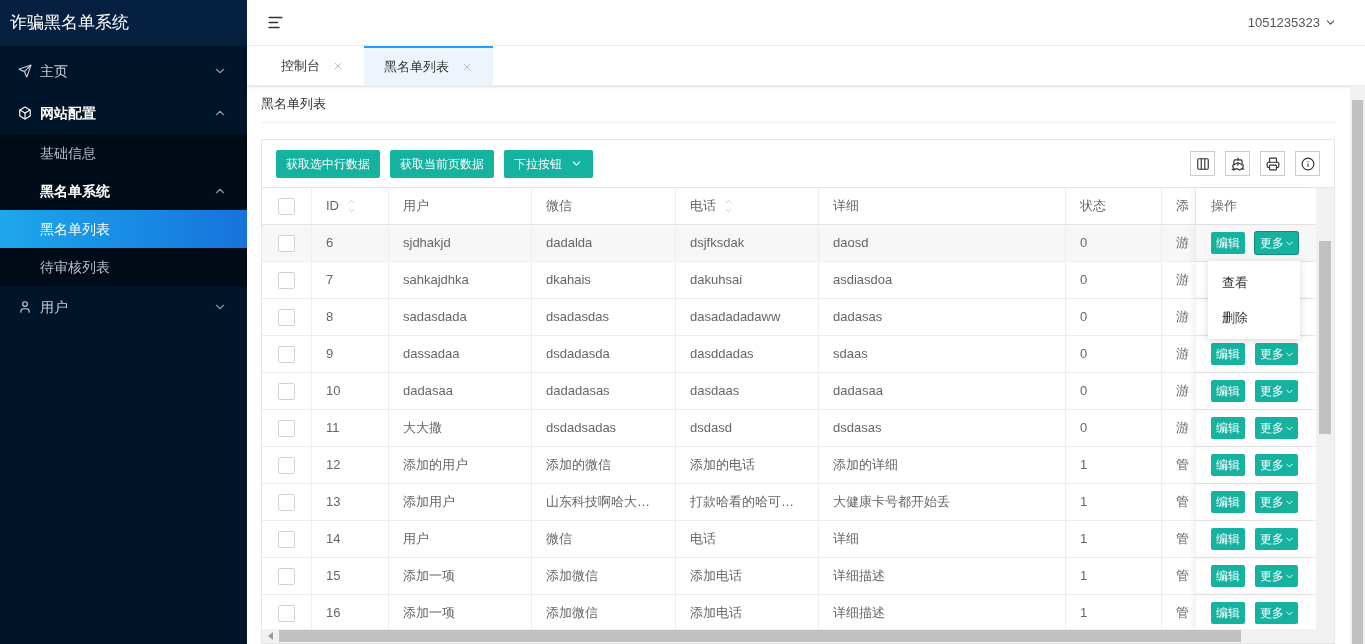 The image size is (1365, 644). I want to click on columns-icon, so click(1202, 163).